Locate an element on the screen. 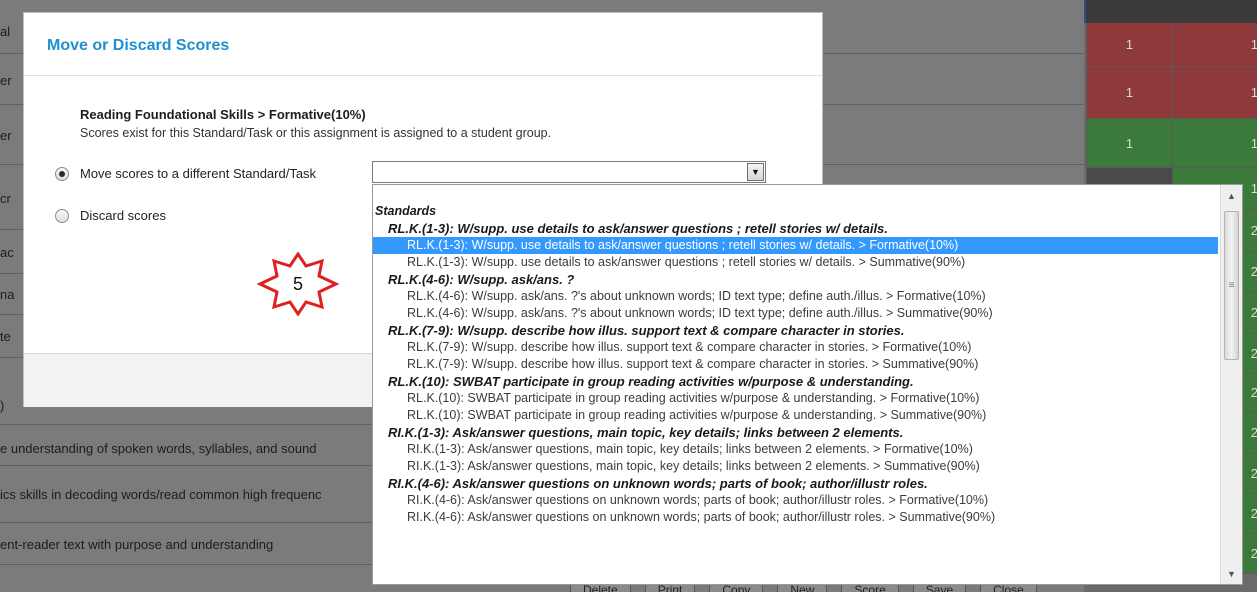 This screenshot has width=1257, height=592. discard-scores-radio is located at coordinates (62, 215).